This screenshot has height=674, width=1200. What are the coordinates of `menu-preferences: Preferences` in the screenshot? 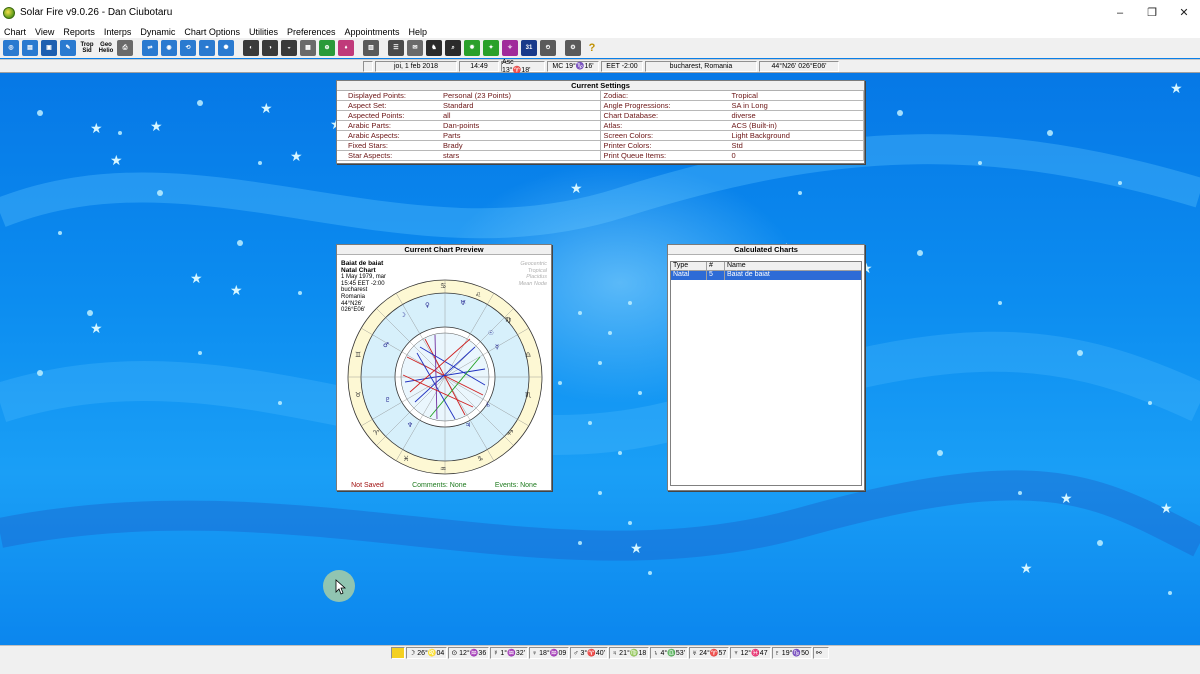 It's located at (311, 32).